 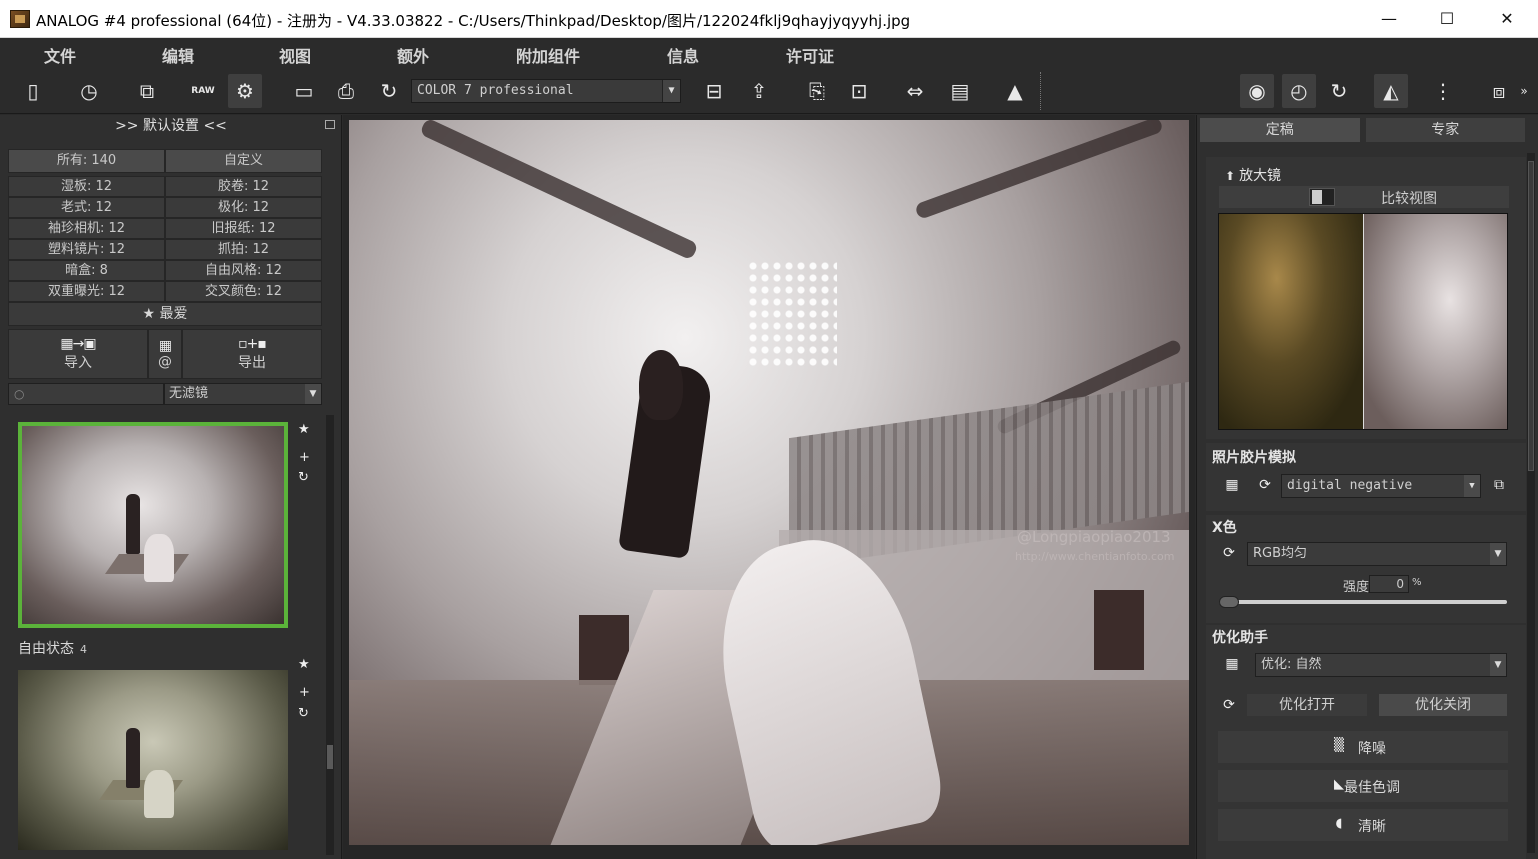 What do you see at coordinates (86, 249) in the screenshot?
I see `category-plastic-lens: 塑料镜片: 12` at bounding box center [86, 249].